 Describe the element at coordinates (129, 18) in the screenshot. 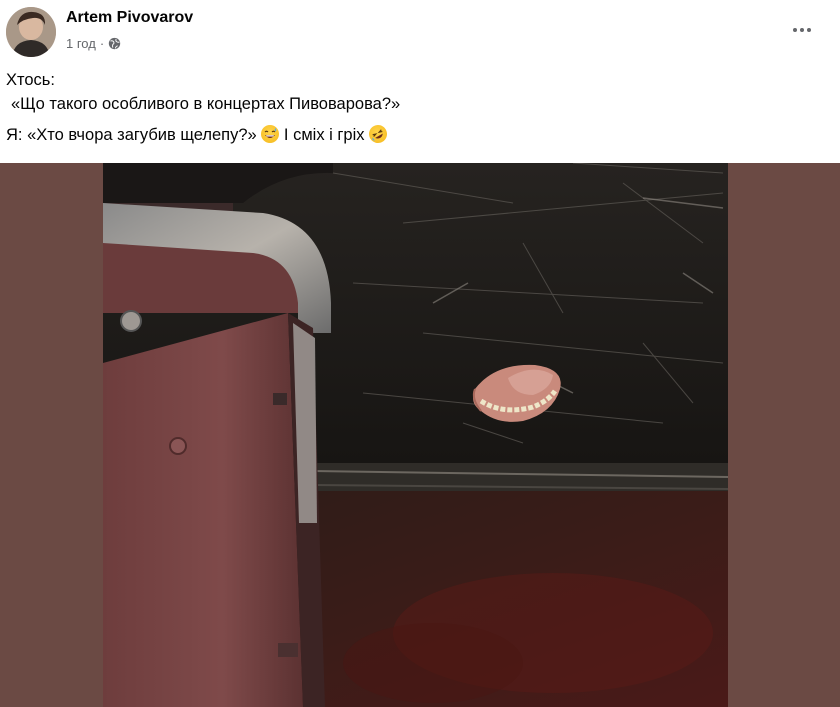

I see `author-name: Artem Pivovarov` at that location.